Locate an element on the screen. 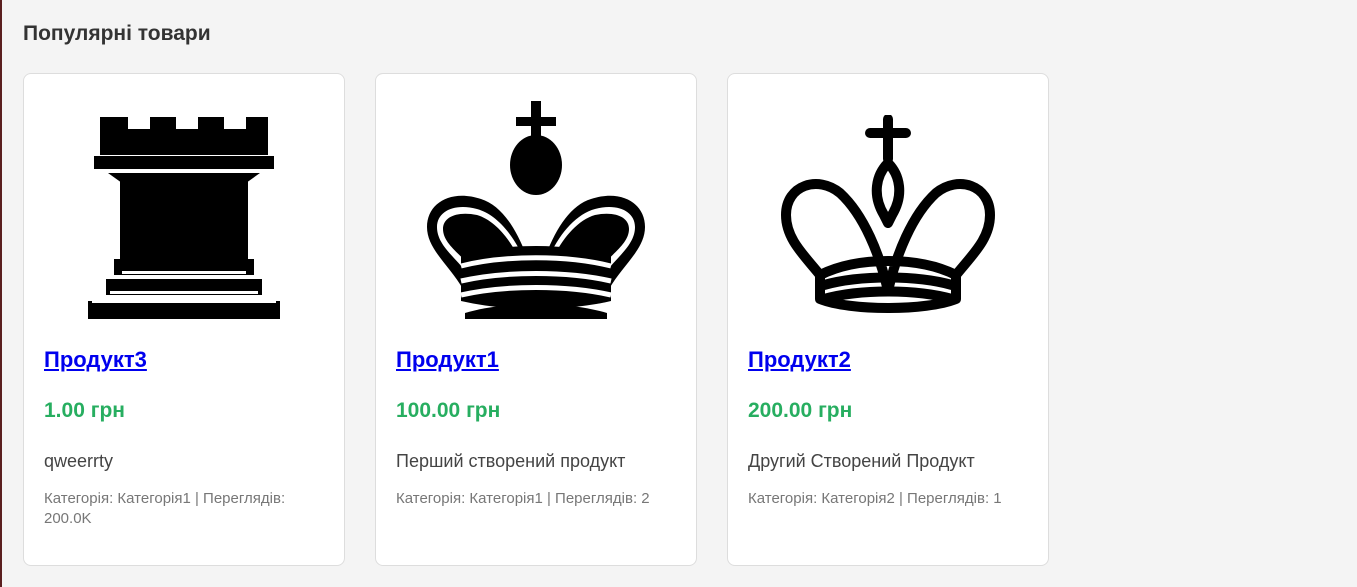 The image size is (1357, 587). product-title-link: Продукт1 is located at coordinates (447, 360).